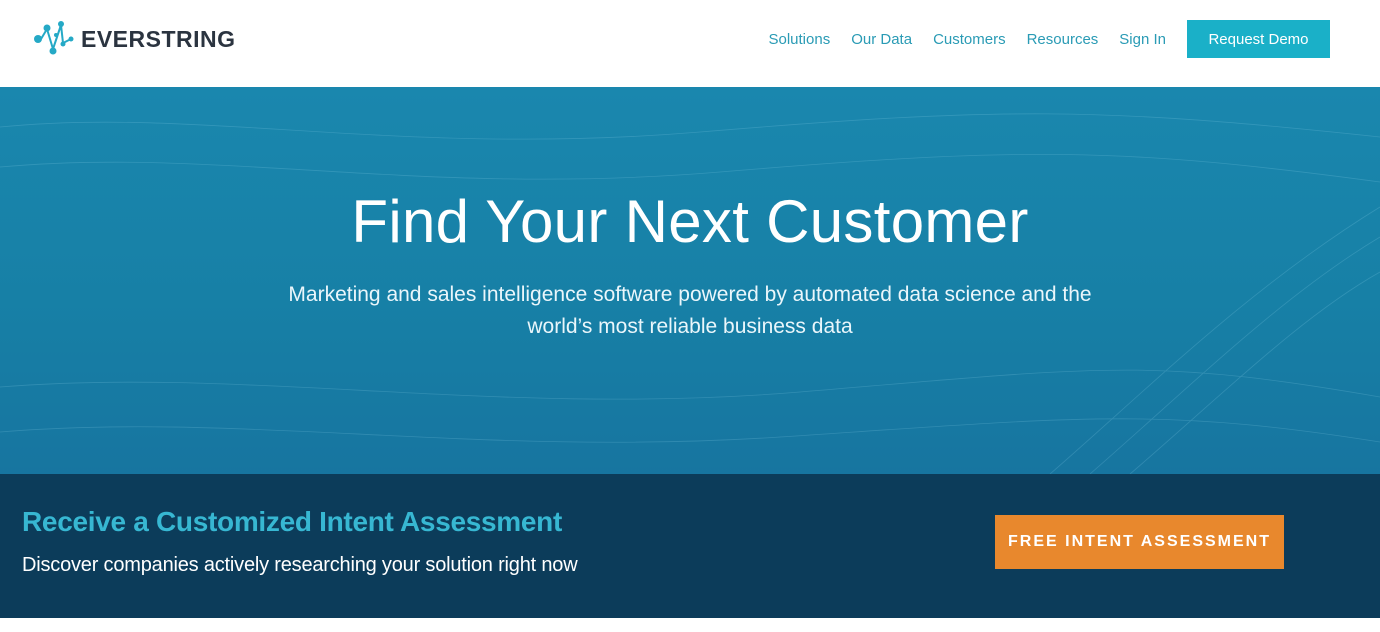 The height and width of the screenshot is (632, 1380). I want to click on nav-solutions: Solutions, so click(799, 39).